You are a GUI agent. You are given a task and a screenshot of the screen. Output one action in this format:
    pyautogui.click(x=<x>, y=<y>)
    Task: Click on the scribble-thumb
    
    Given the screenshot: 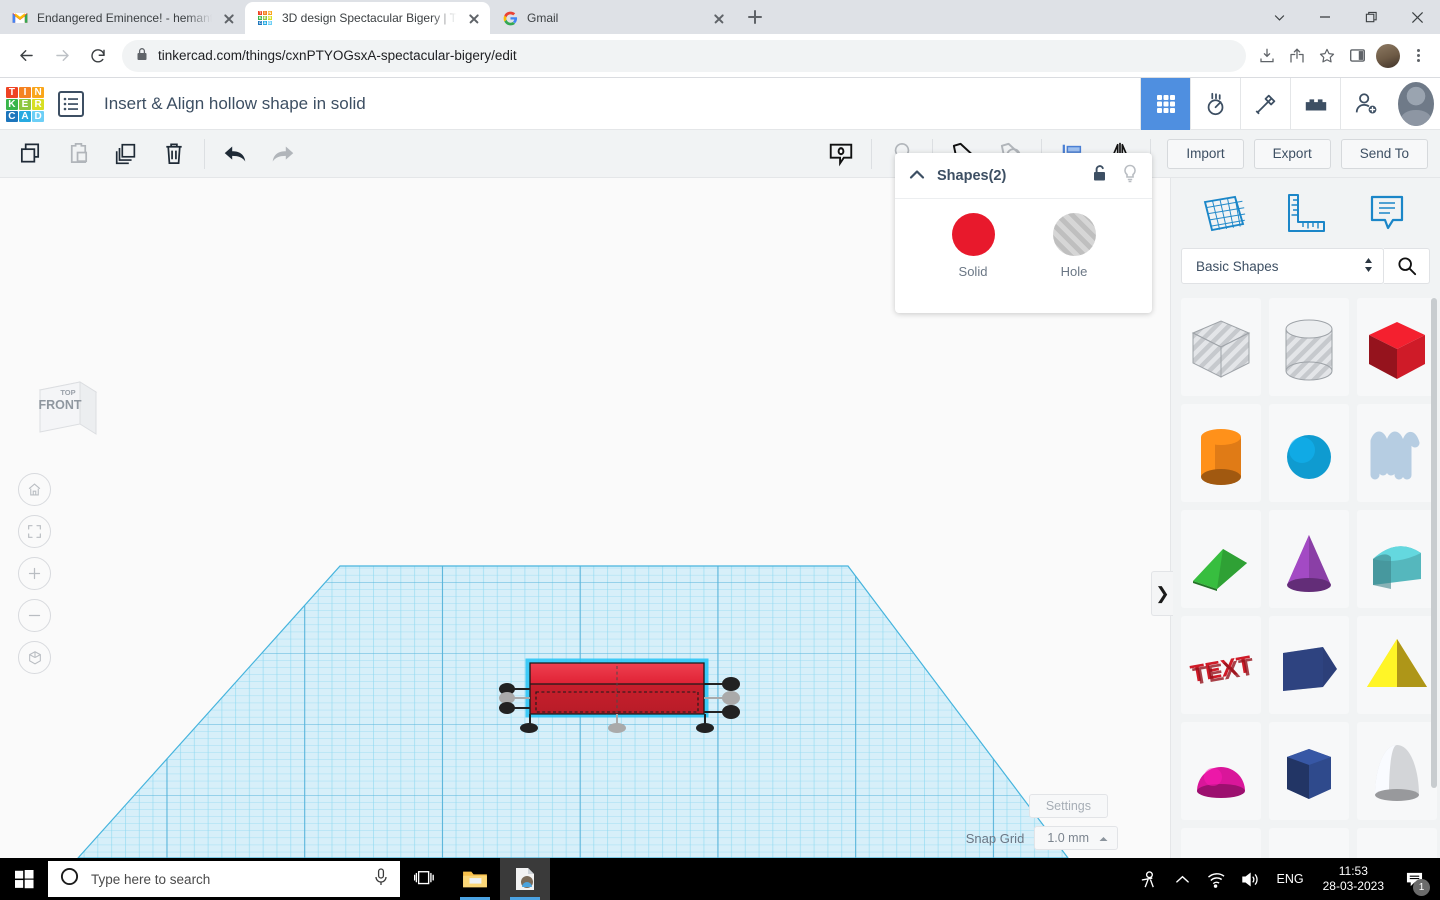 What is the action you would take?
    pyautogui.click(x=1395, y=455)
    